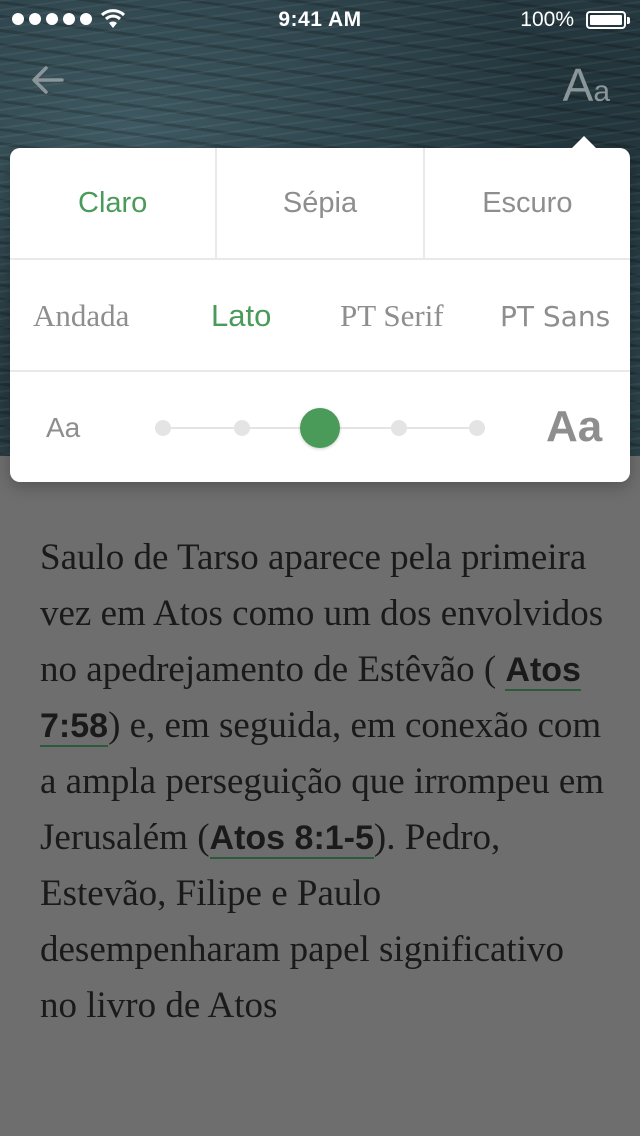 Image resolution: width=640 pixels, height=1136 pixels. I want to click on back-button, so click(48, 80).